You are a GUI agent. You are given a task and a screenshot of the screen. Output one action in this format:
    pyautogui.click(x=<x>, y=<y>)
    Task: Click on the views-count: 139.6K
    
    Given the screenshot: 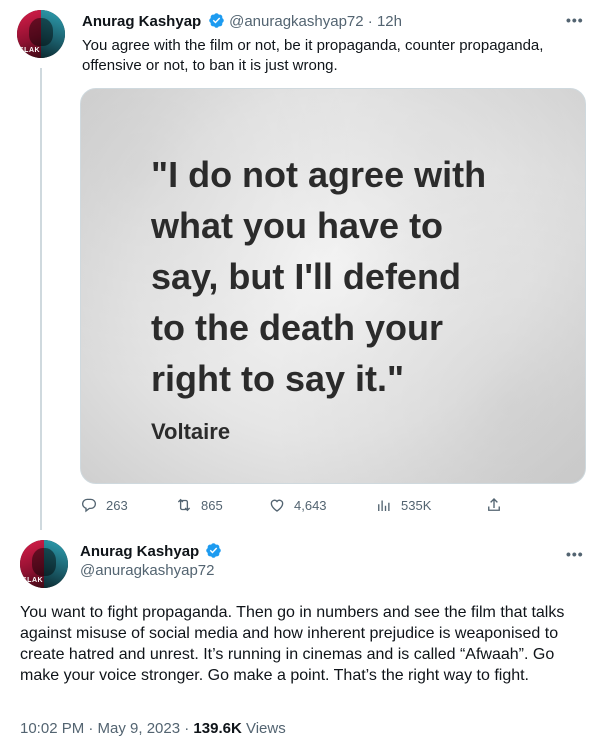 What is the action you would take?
    pyautogui.click(x=217, y=728)
    